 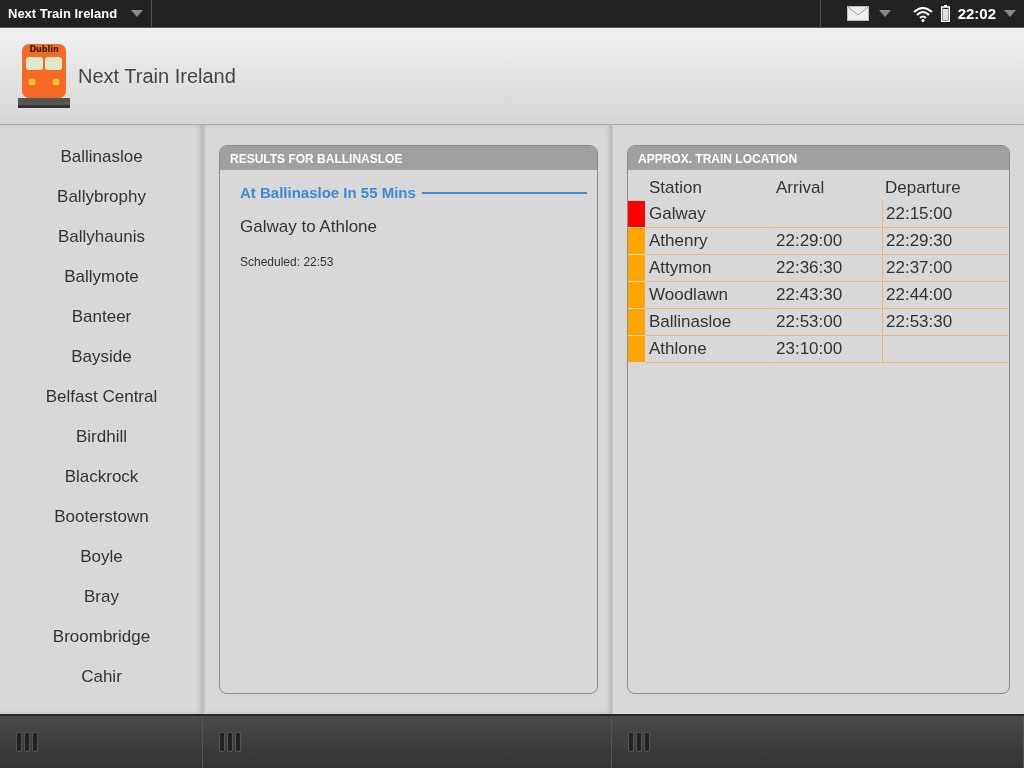 I want to click on table-cell: 22:53:00, so click(x=827, y=322).